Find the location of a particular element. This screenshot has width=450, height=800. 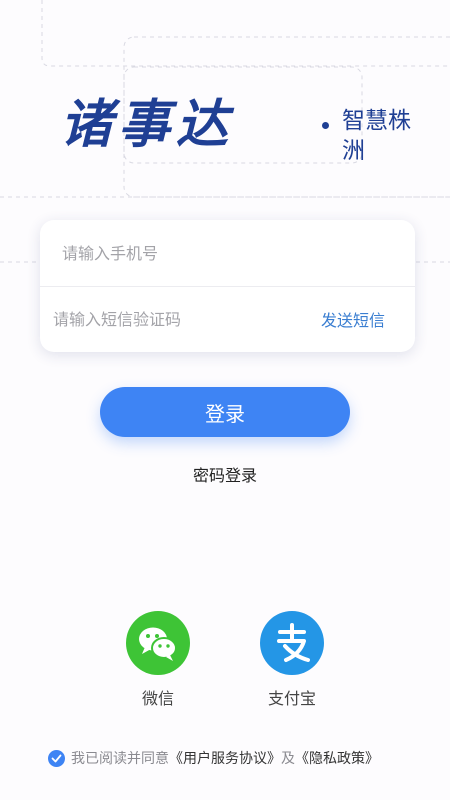

check-icon is located at coordinates (56, 758).